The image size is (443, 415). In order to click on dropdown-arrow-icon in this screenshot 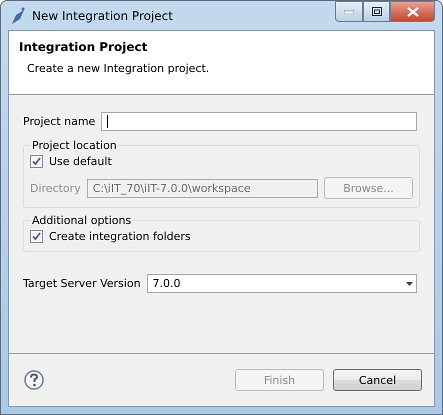, I will do `click(409, 284)`.